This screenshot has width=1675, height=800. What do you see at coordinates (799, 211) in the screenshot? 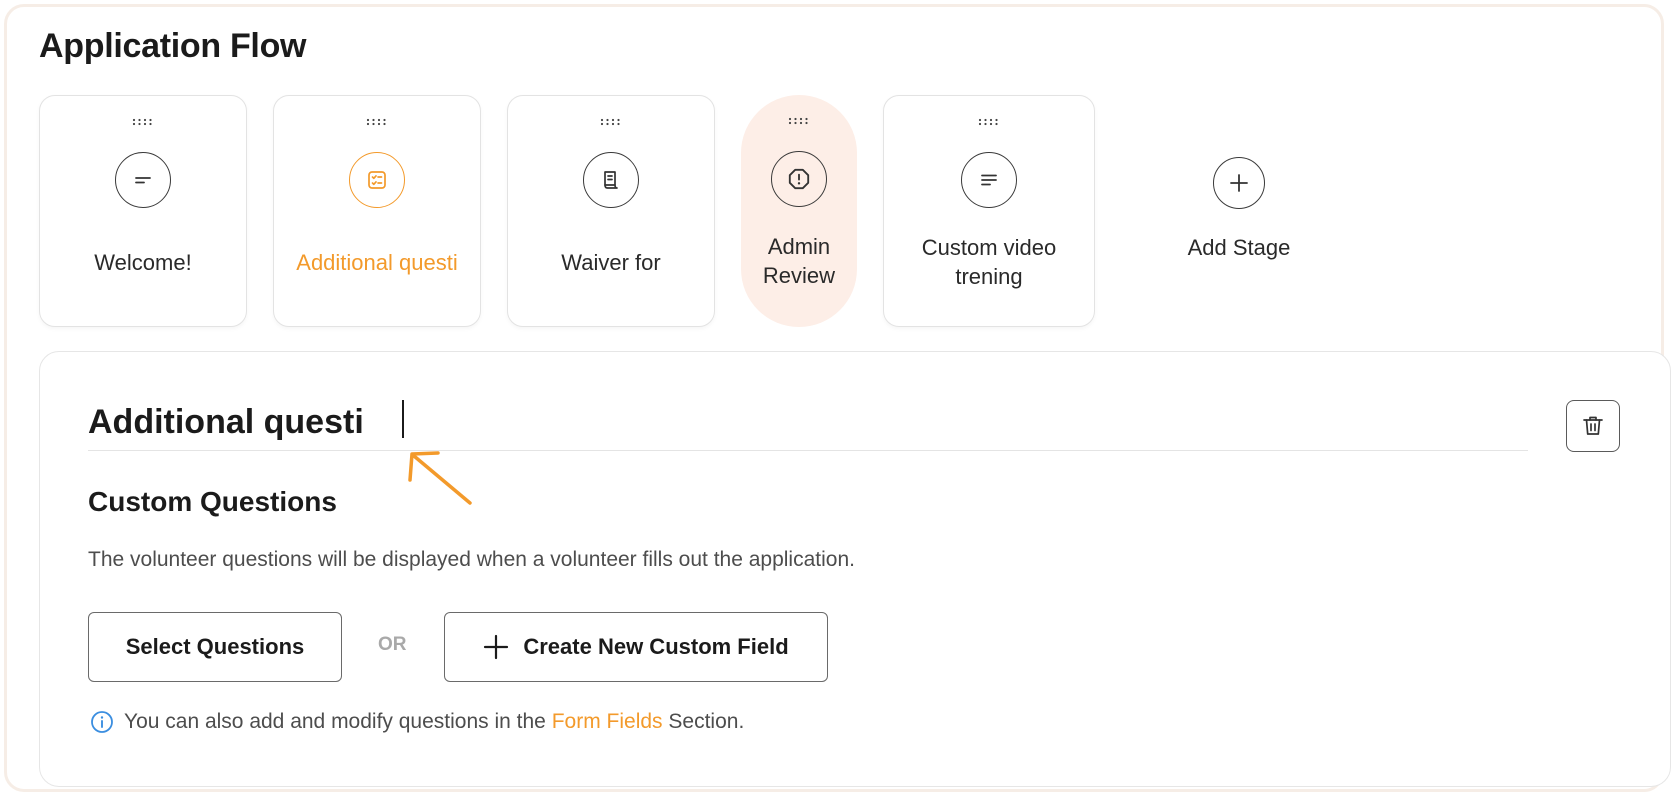
I see `stage-card-admin-review: Admin Review` at bounding box center [799, 211].